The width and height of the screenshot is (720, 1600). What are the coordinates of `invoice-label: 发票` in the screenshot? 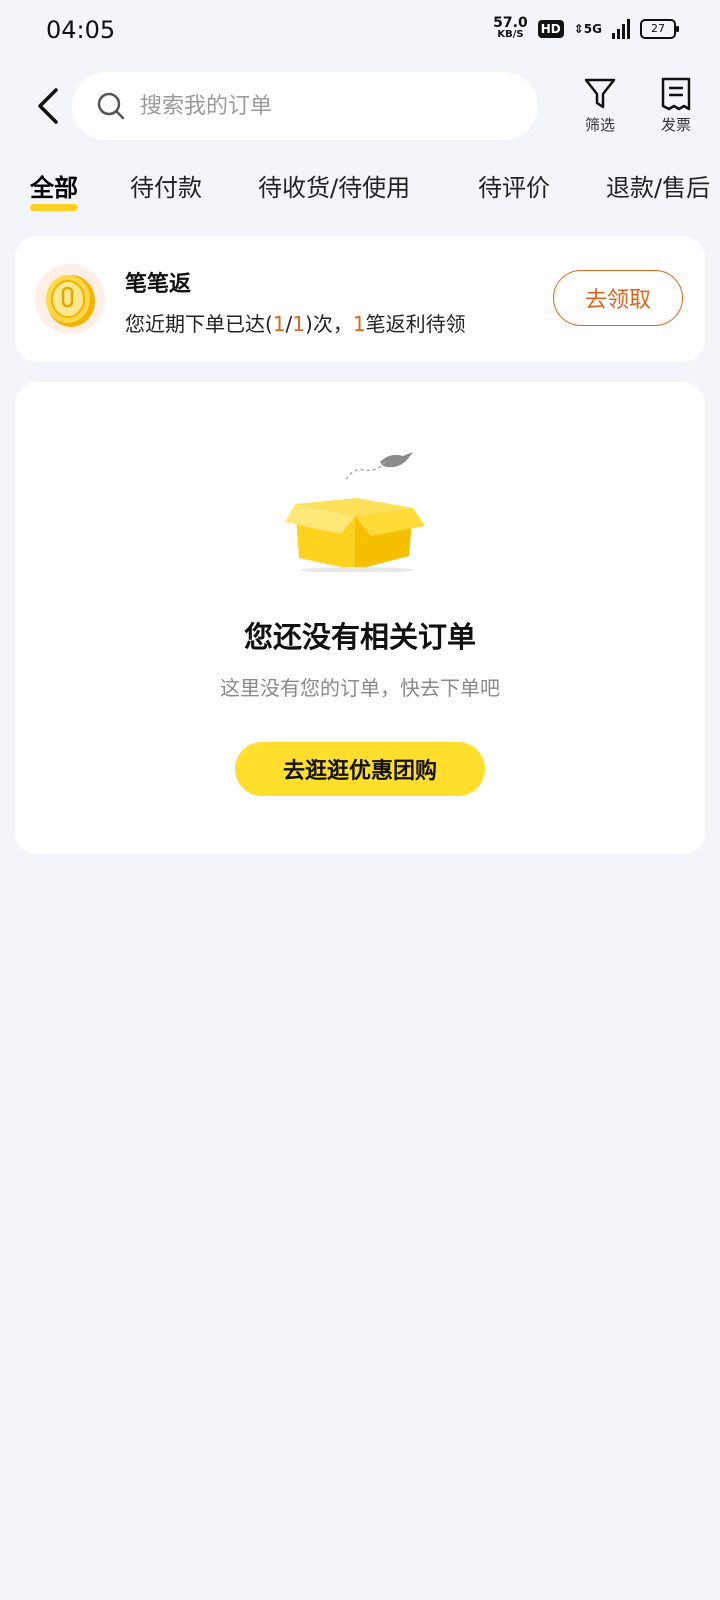 It's located at (675, 125).